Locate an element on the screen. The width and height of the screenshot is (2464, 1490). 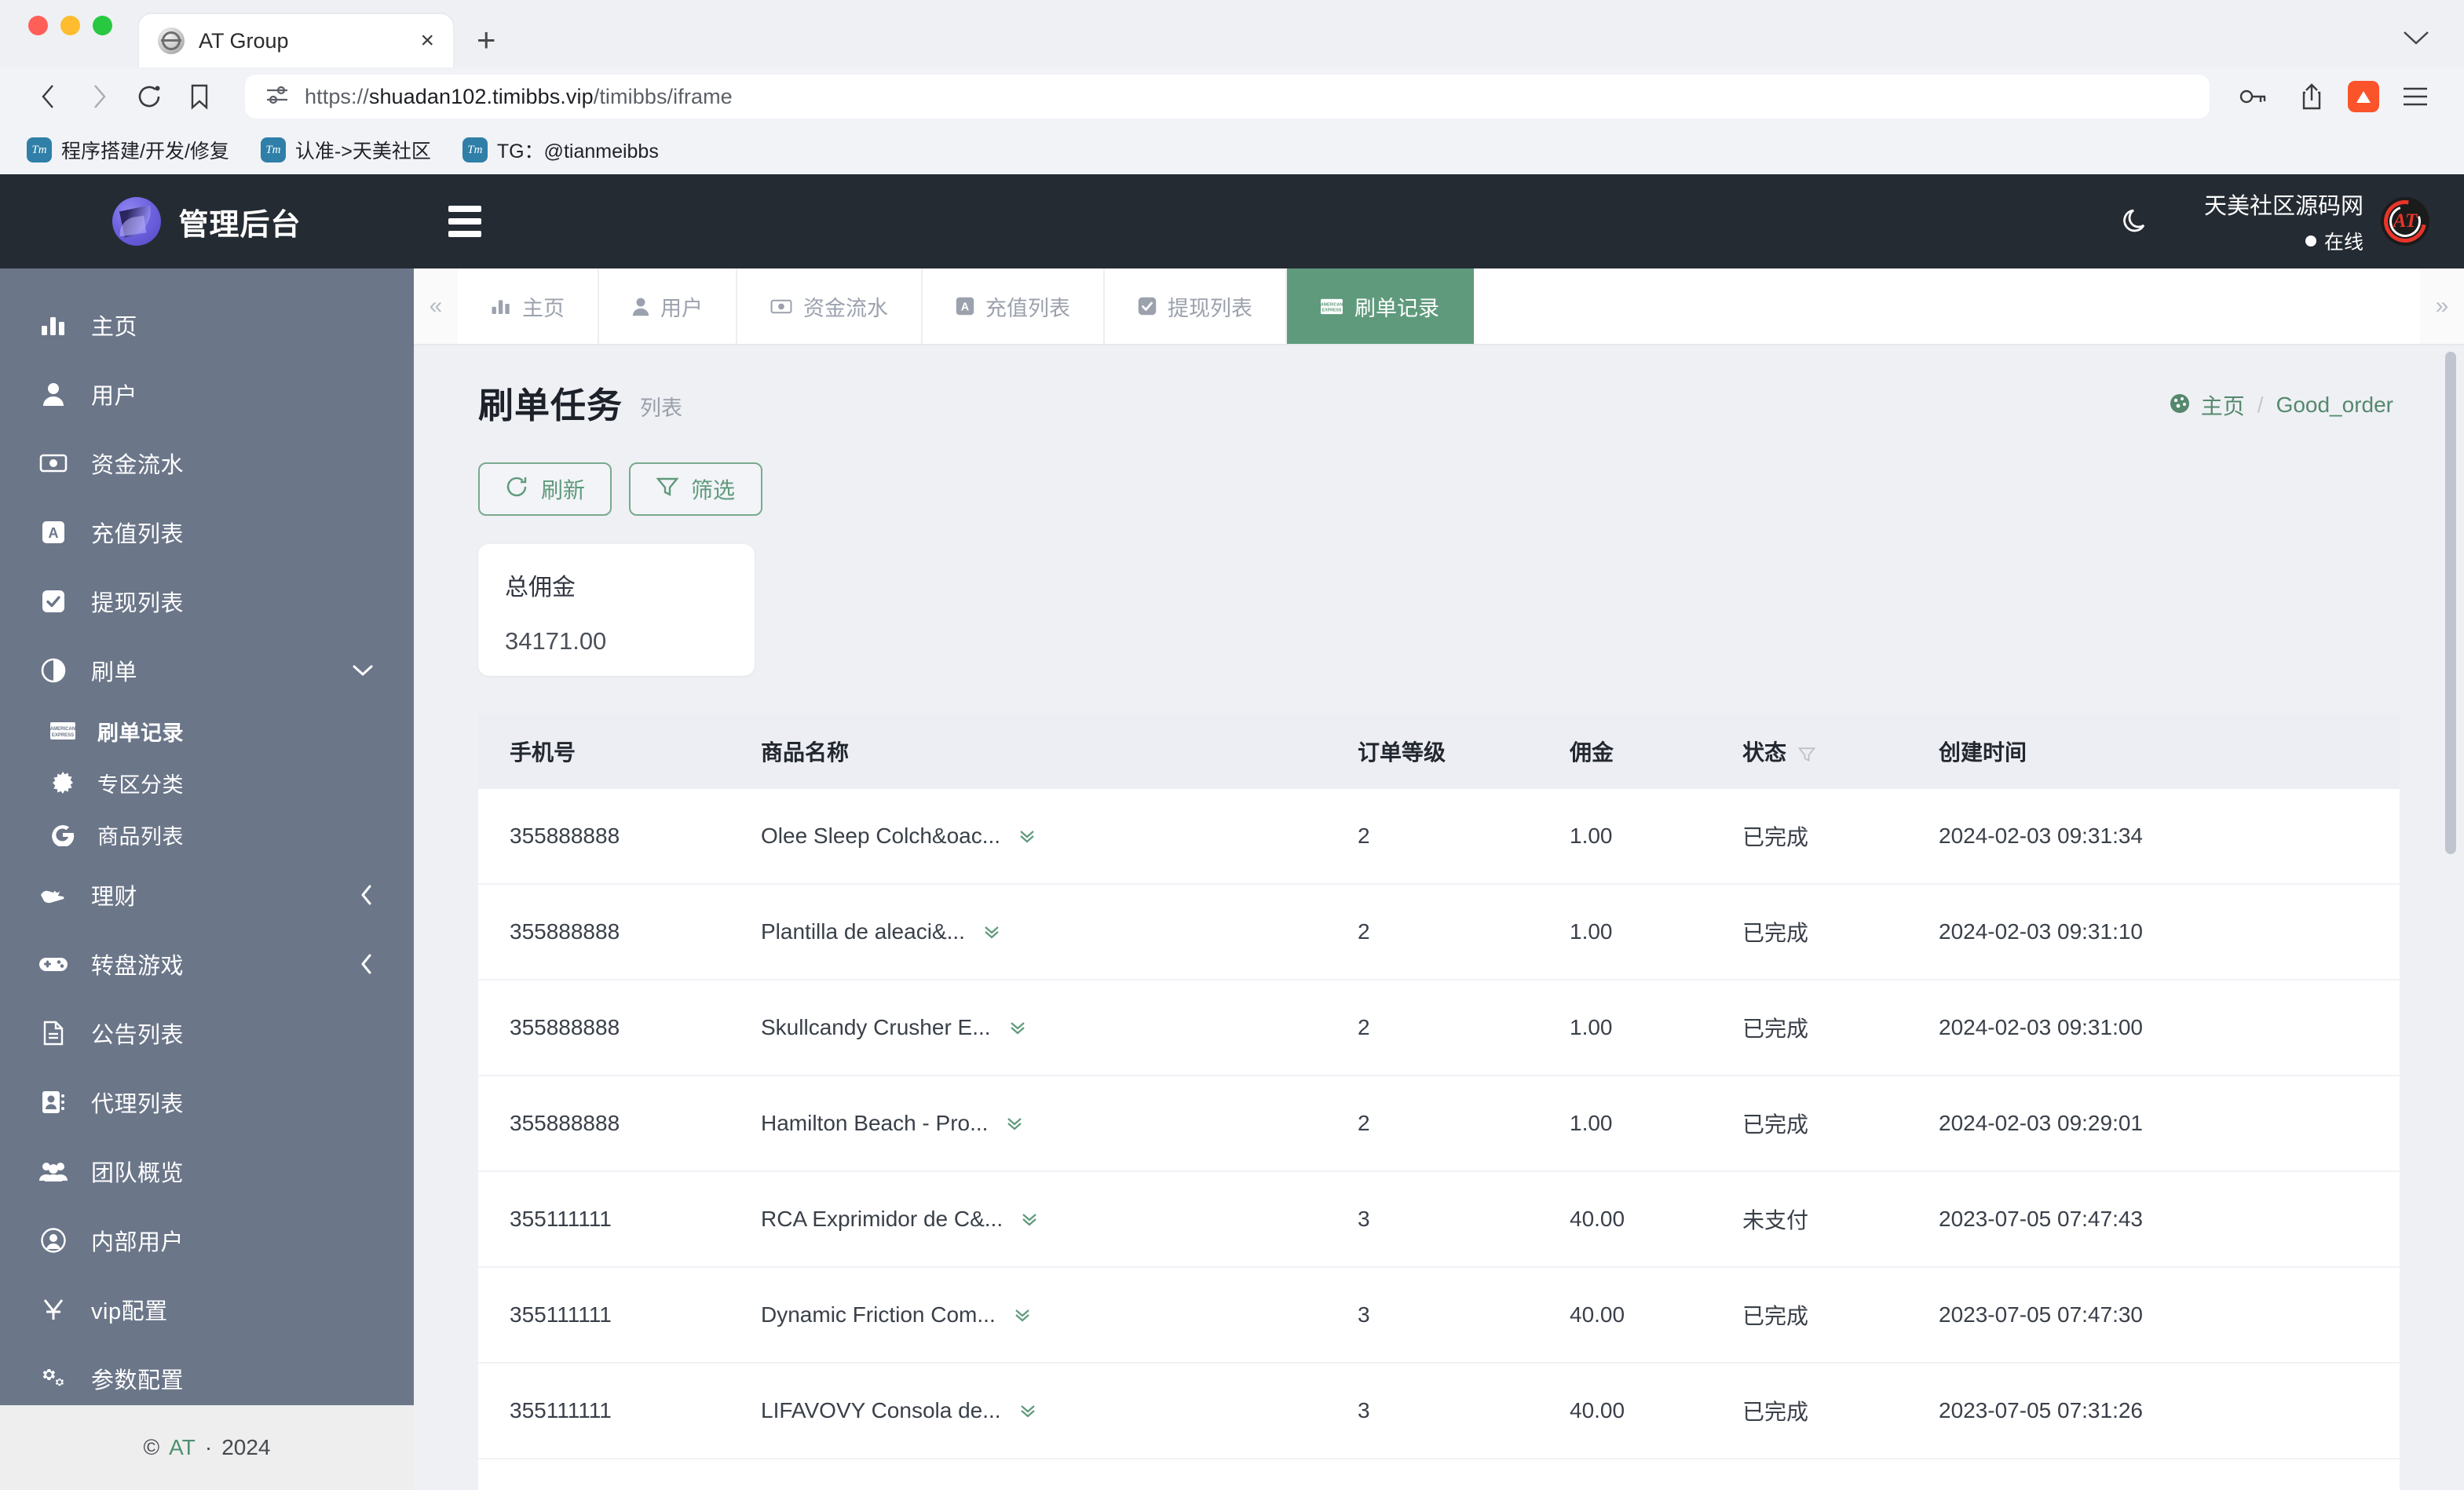
sidebar-brand: 管理后台 is located at coordinates (207, 221).